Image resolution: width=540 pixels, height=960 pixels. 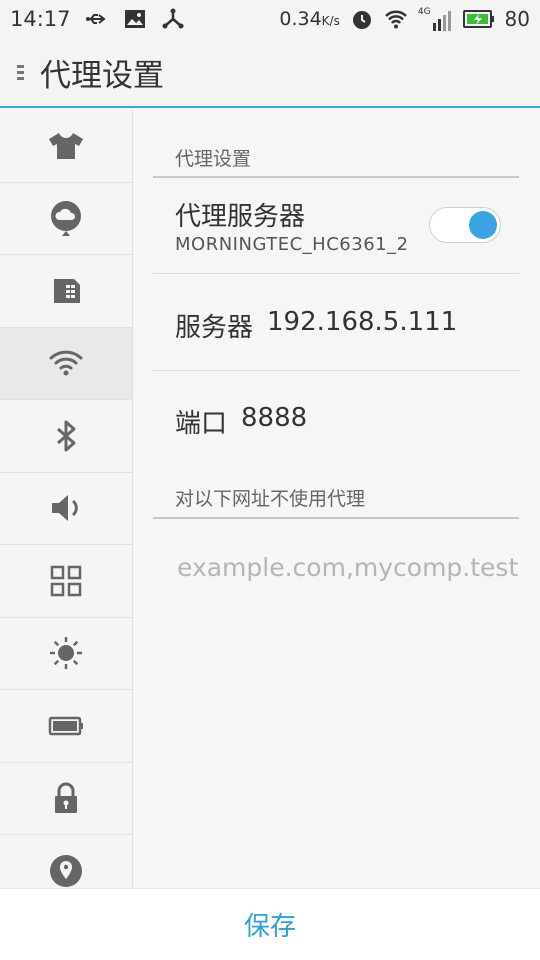 I want to click on speed-unit: K/s, so click(x=330, y=21).